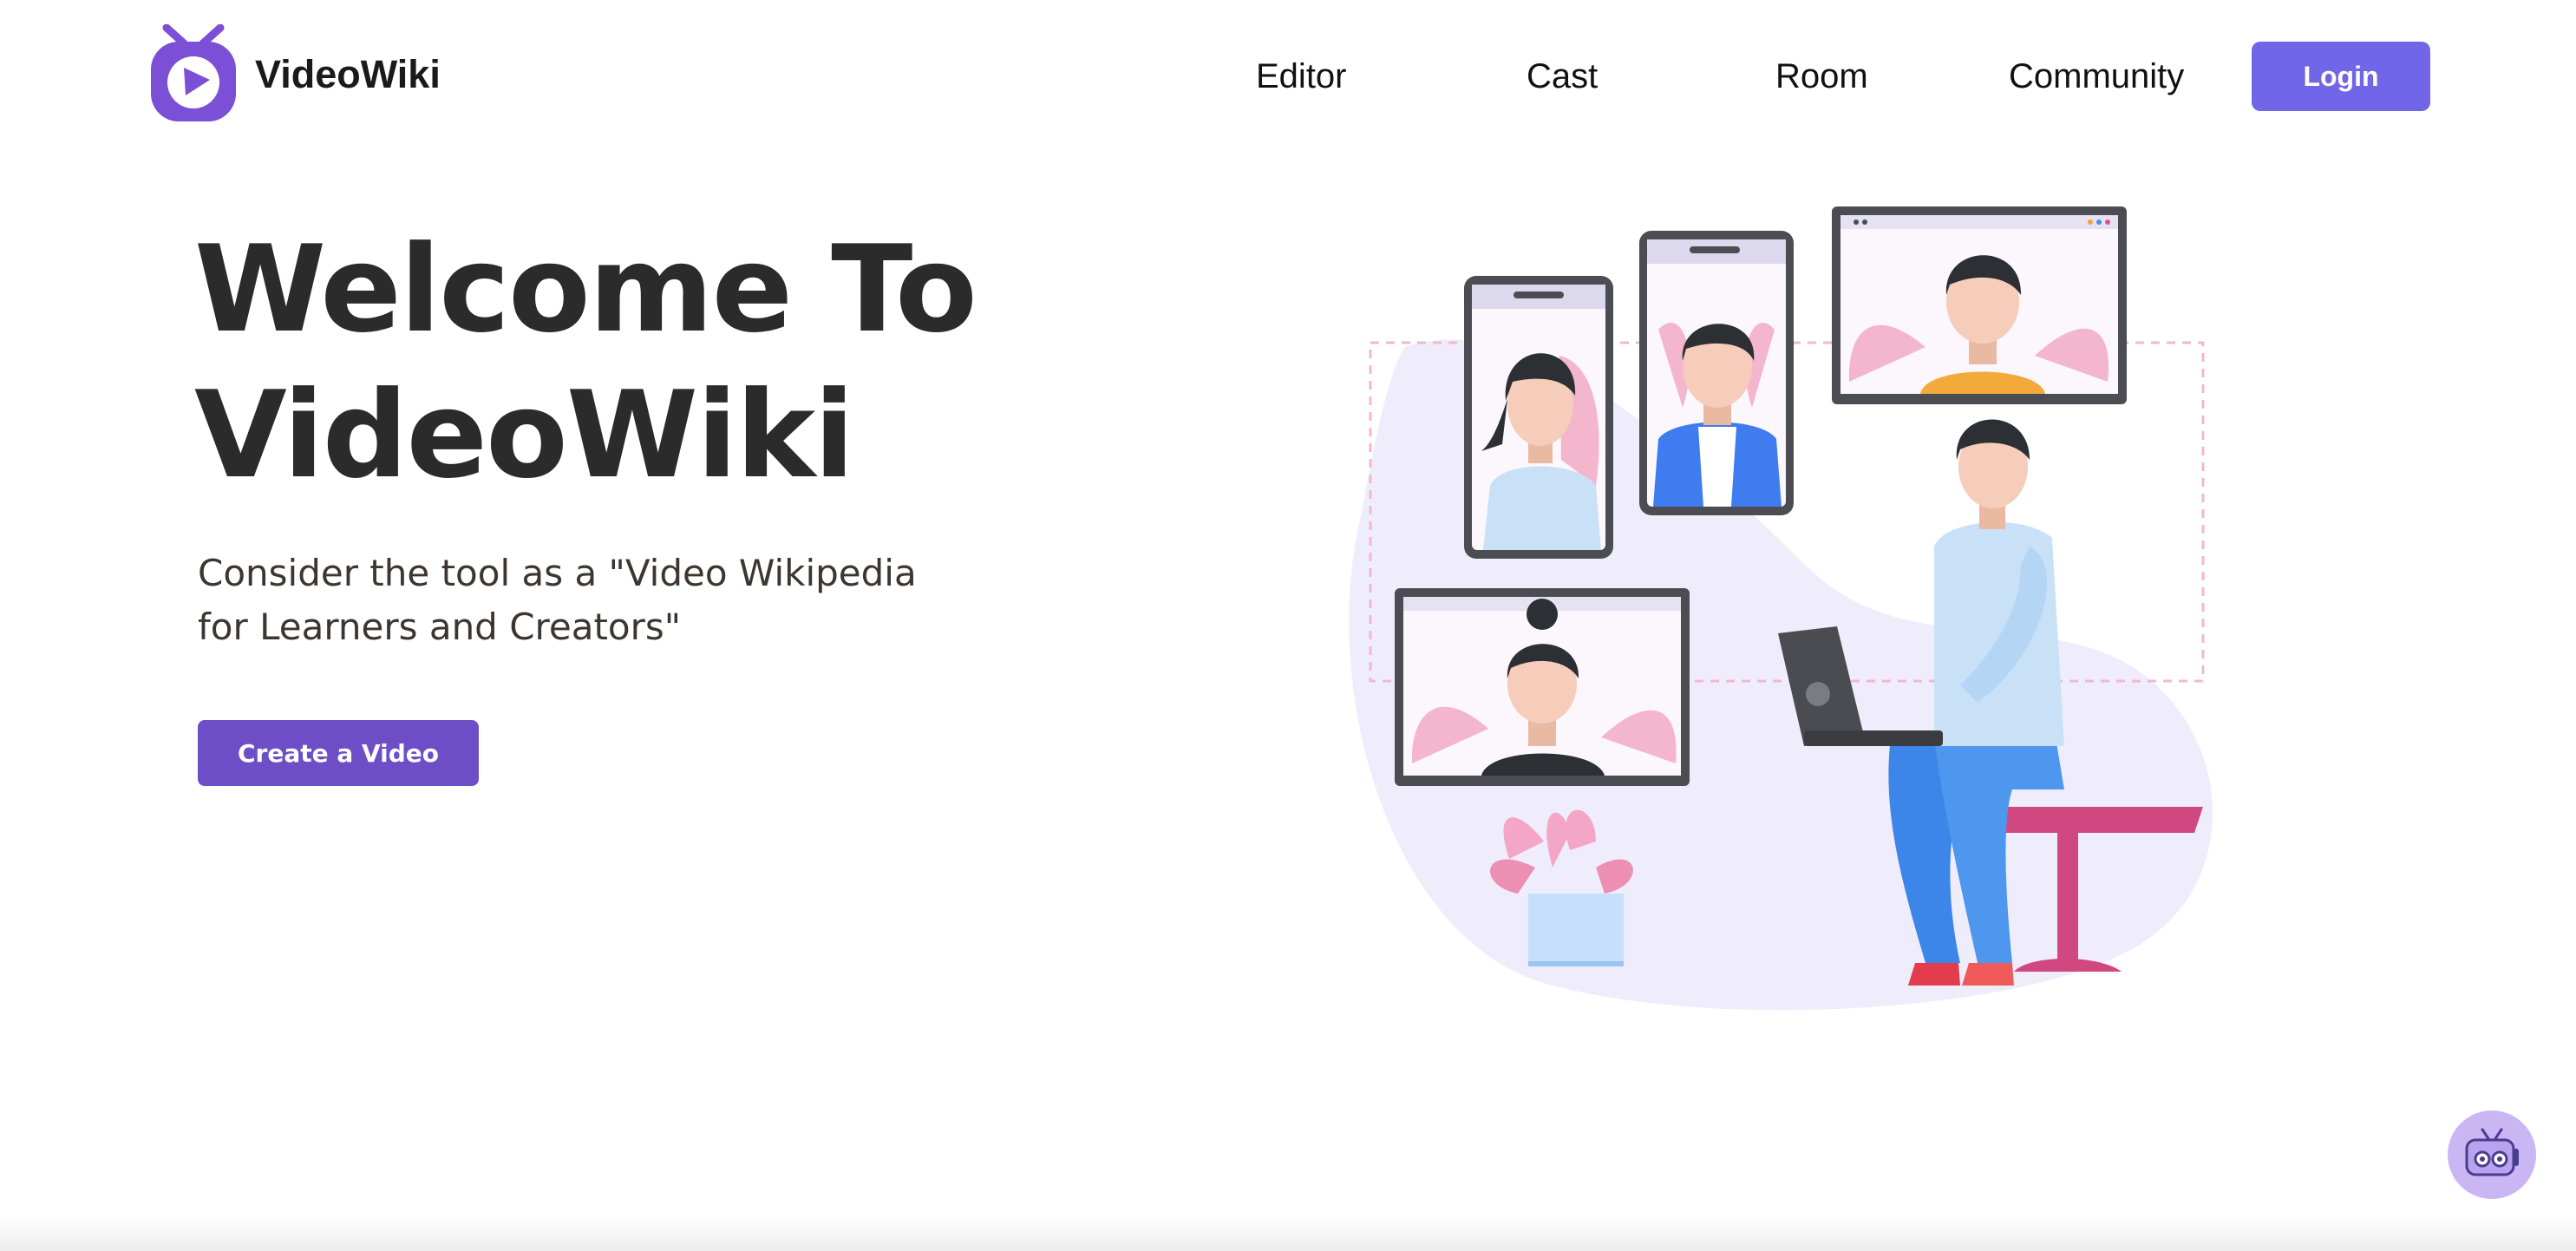 The width and height of the screenshot is (2576, 1251). I want to click on create-video-button: Create a Video, so click(338, 753).